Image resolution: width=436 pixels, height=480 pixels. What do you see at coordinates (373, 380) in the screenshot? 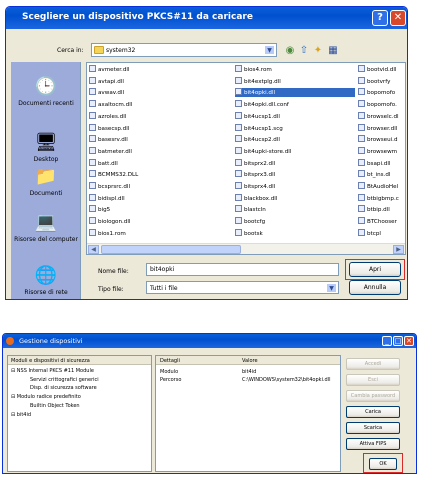
I see `logout-button: Esci` at bounding box center [373, 380].